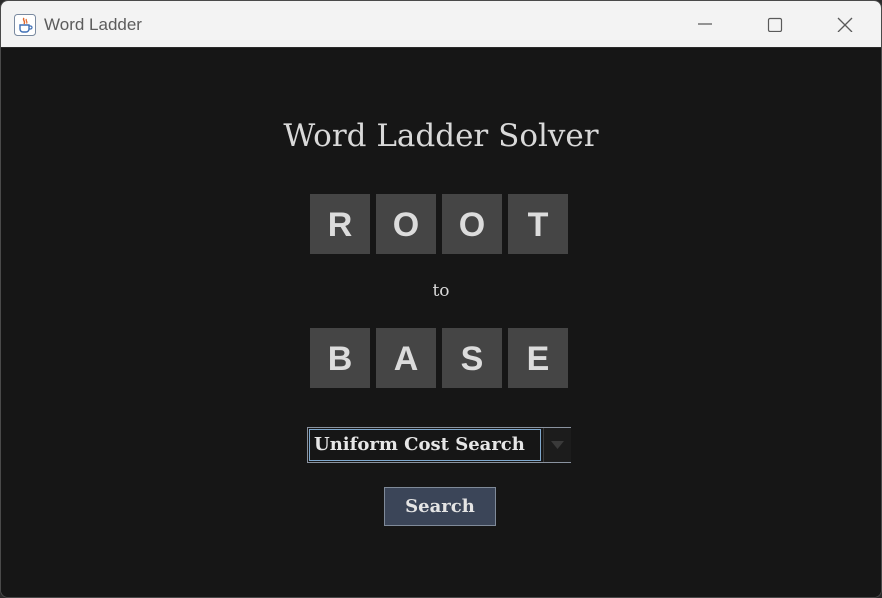 Image resolution: width=882 pixels, height=598 pixels. What do you see at coordinates (441, 224) in the screenshot?
I see `start-word-tiles: R O O T` at bounding box center [441, 224].